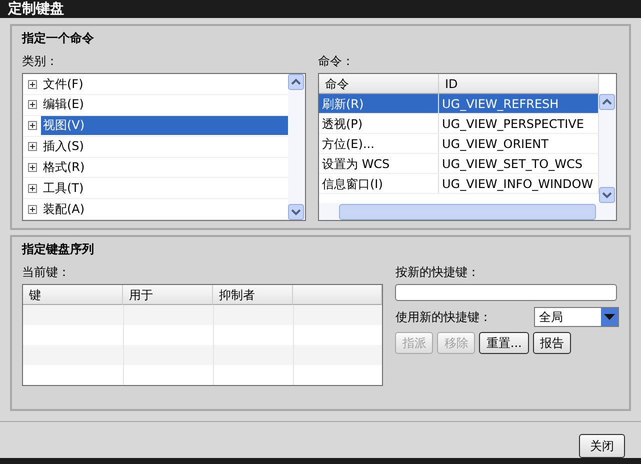 This screenshot has height=464, width=641. I want to click on tree-item: 文件(F), so click(164, 84).